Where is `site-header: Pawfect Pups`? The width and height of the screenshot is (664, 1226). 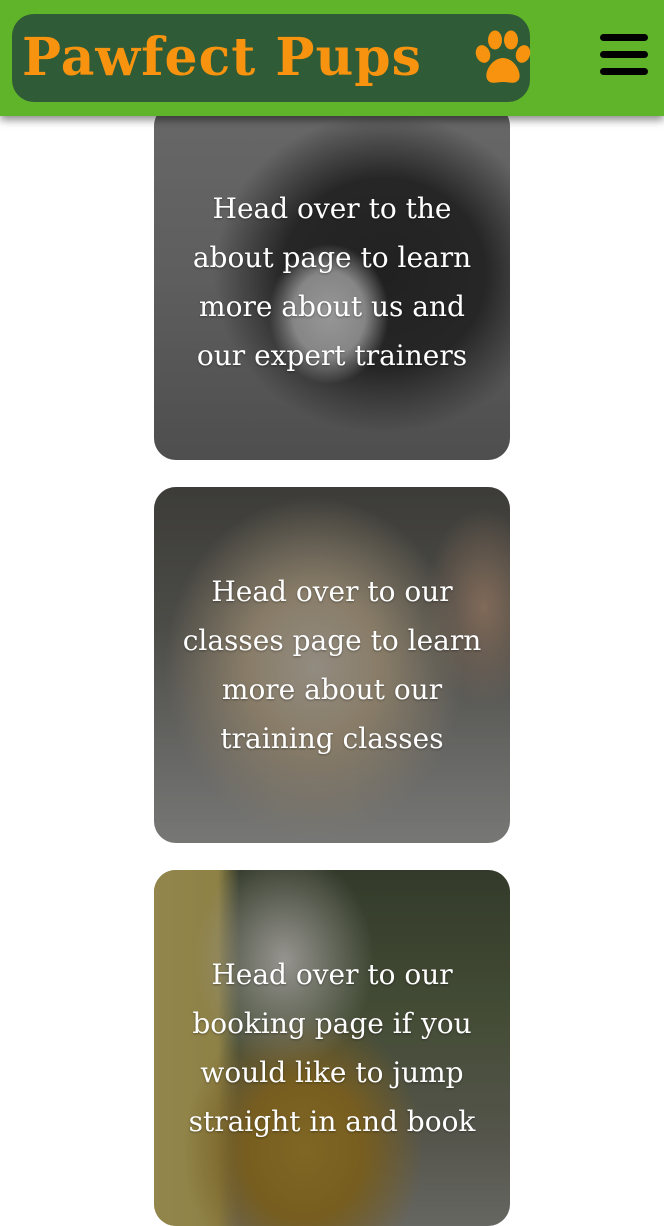
site-header: Pawfect Pups is located at coordinates (332, 58).